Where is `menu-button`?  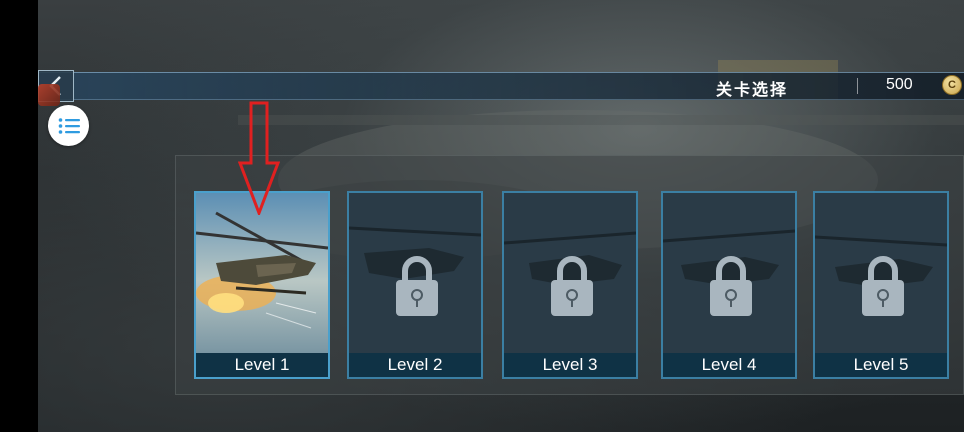 menu-button is located at coordinates (68, 125).